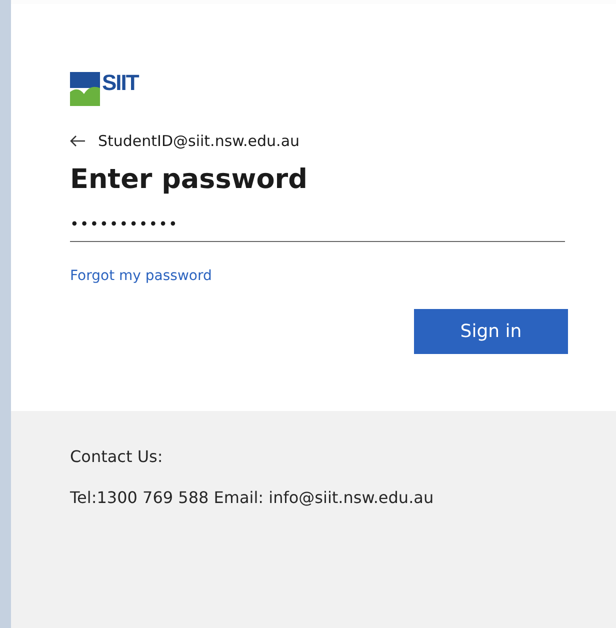  Describe the element at coordinates (252, 497) in the screenshot. I see `contact-details: Tel:1300 769 588 Email: info@siit.nsw.edu.au` at that location.